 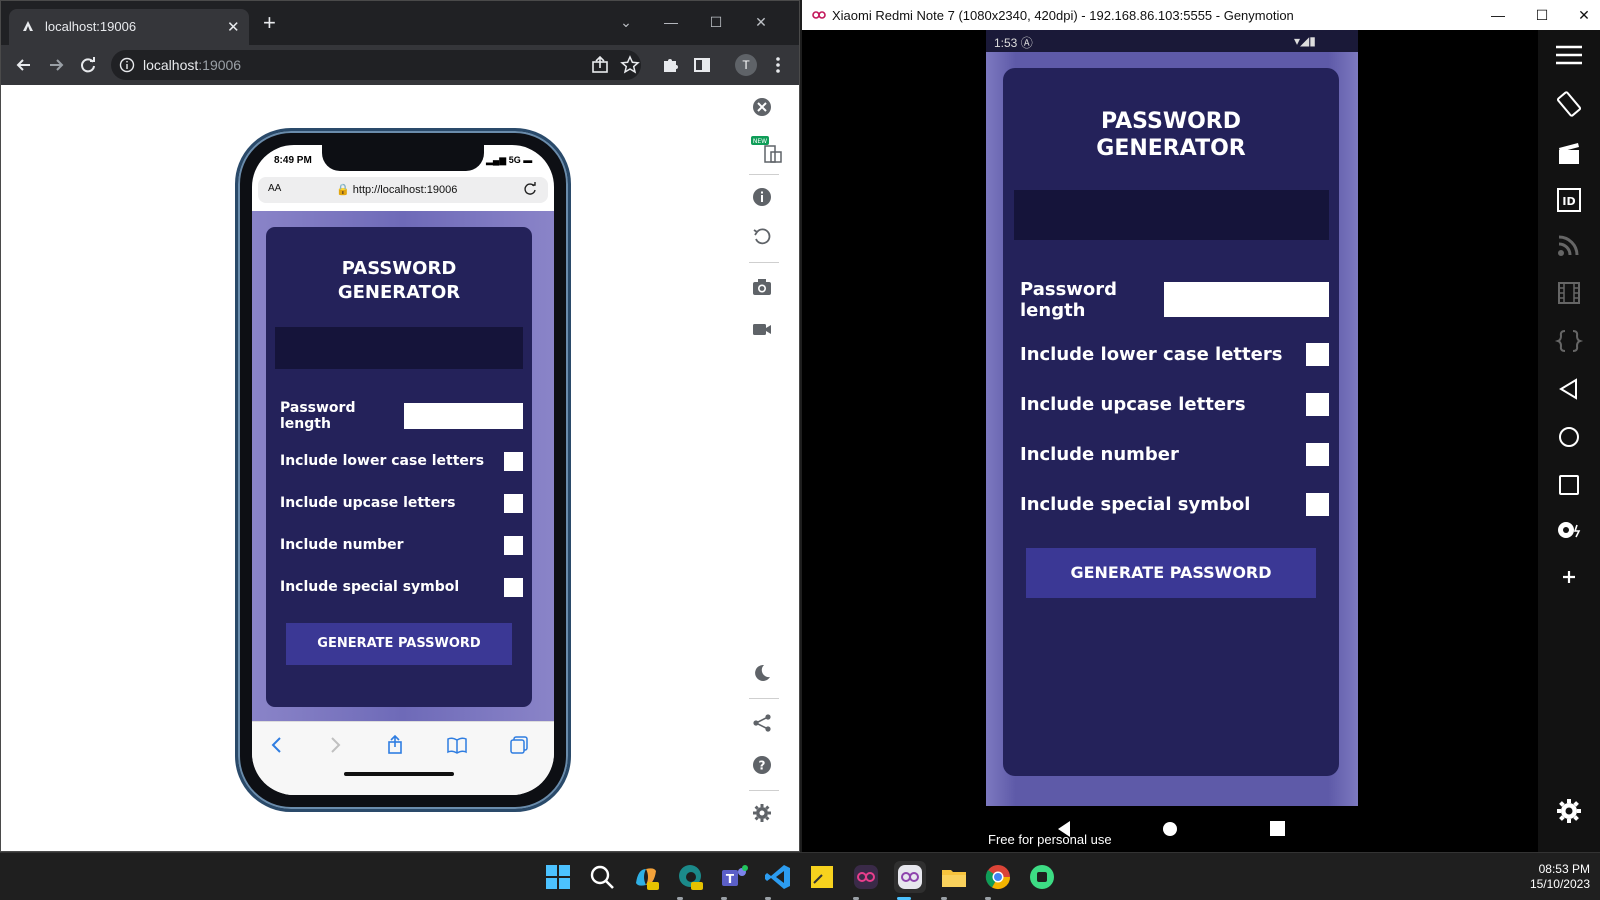 I want to click on minimize-button: —, so click(x=671, y=22).